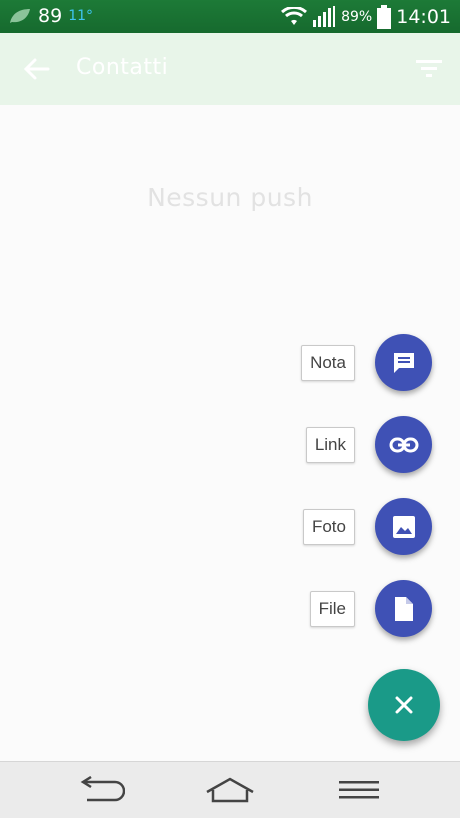 Image resolution: width=460 pixels, height=818 pixels. I want to click on message-icon, so click(403, 362).